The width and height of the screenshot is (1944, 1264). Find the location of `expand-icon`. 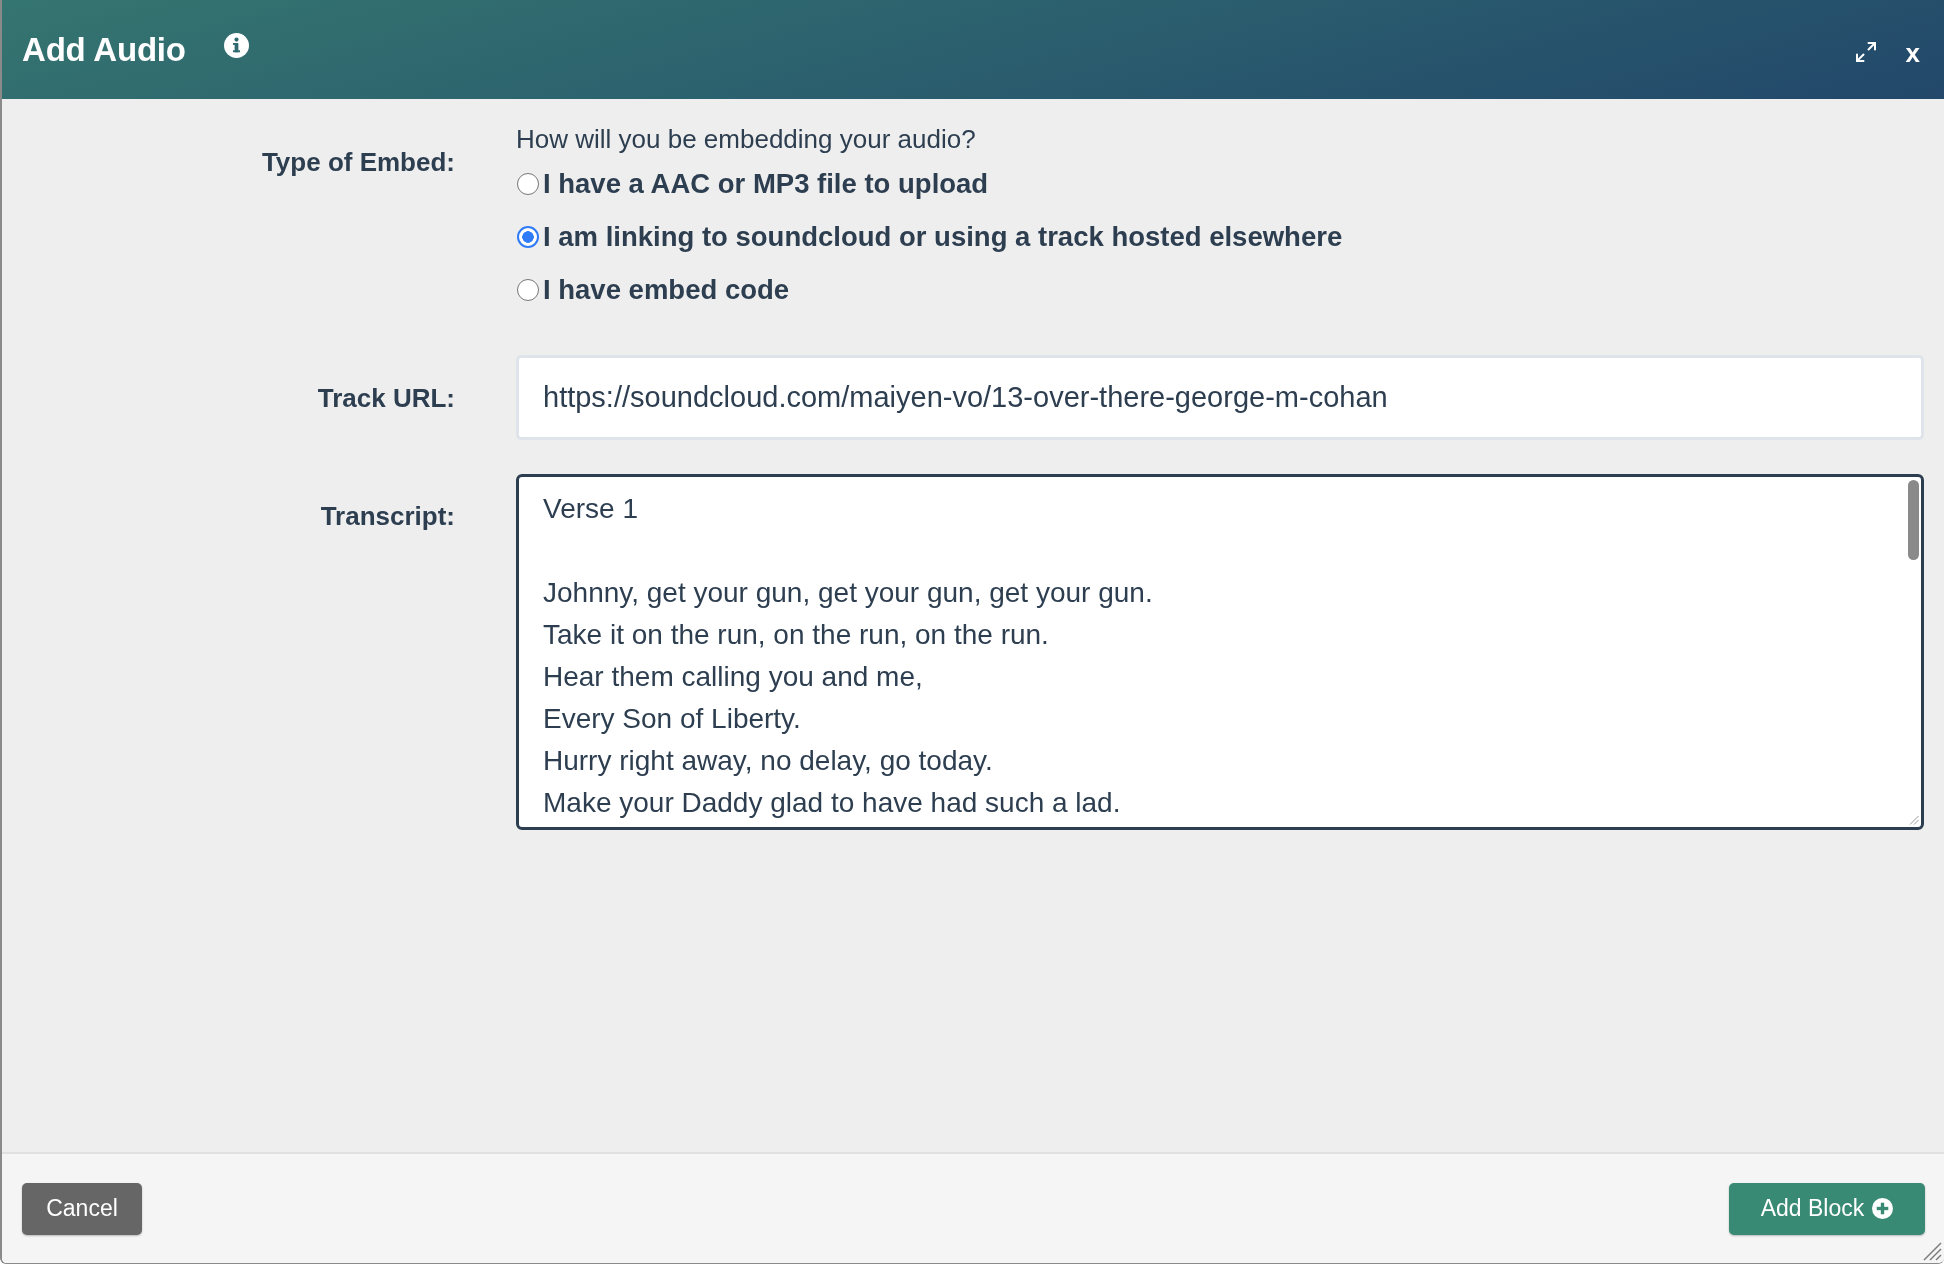

expand-icon is located at coordinates (1865, 51).